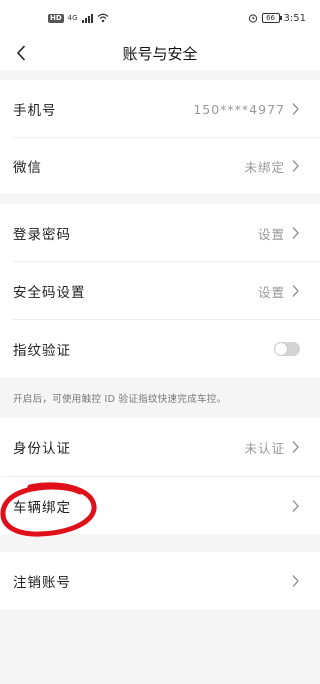 The image size is (320, 684). What do you see at coordinates (287, 349) in the screenshot?
I see `fingerprint-toggle` at bounding box center [287, 349].